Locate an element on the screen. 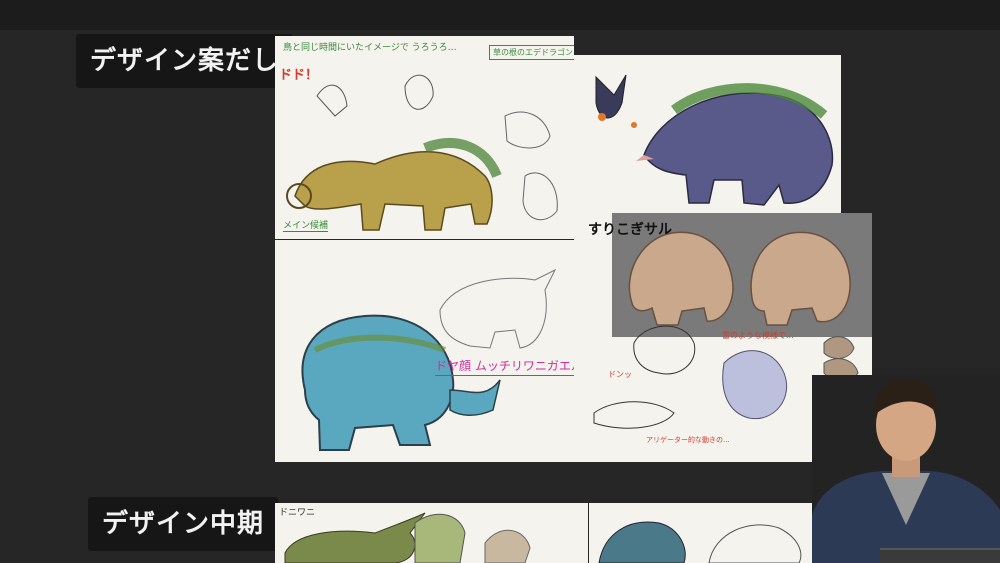  sketch-panel-mid-1: ドニワニ is located at coordinates (431, 533).